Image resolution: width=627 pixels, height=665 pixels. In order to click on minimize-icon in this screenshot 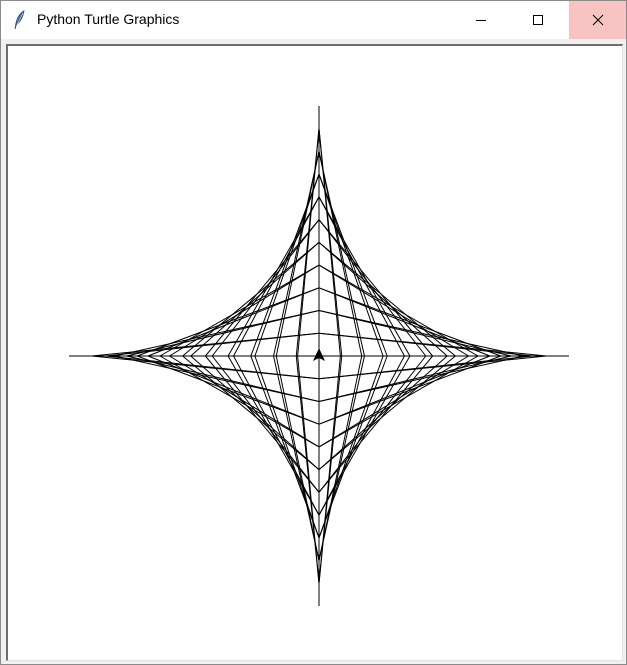, I will do `click(481, 20)`.